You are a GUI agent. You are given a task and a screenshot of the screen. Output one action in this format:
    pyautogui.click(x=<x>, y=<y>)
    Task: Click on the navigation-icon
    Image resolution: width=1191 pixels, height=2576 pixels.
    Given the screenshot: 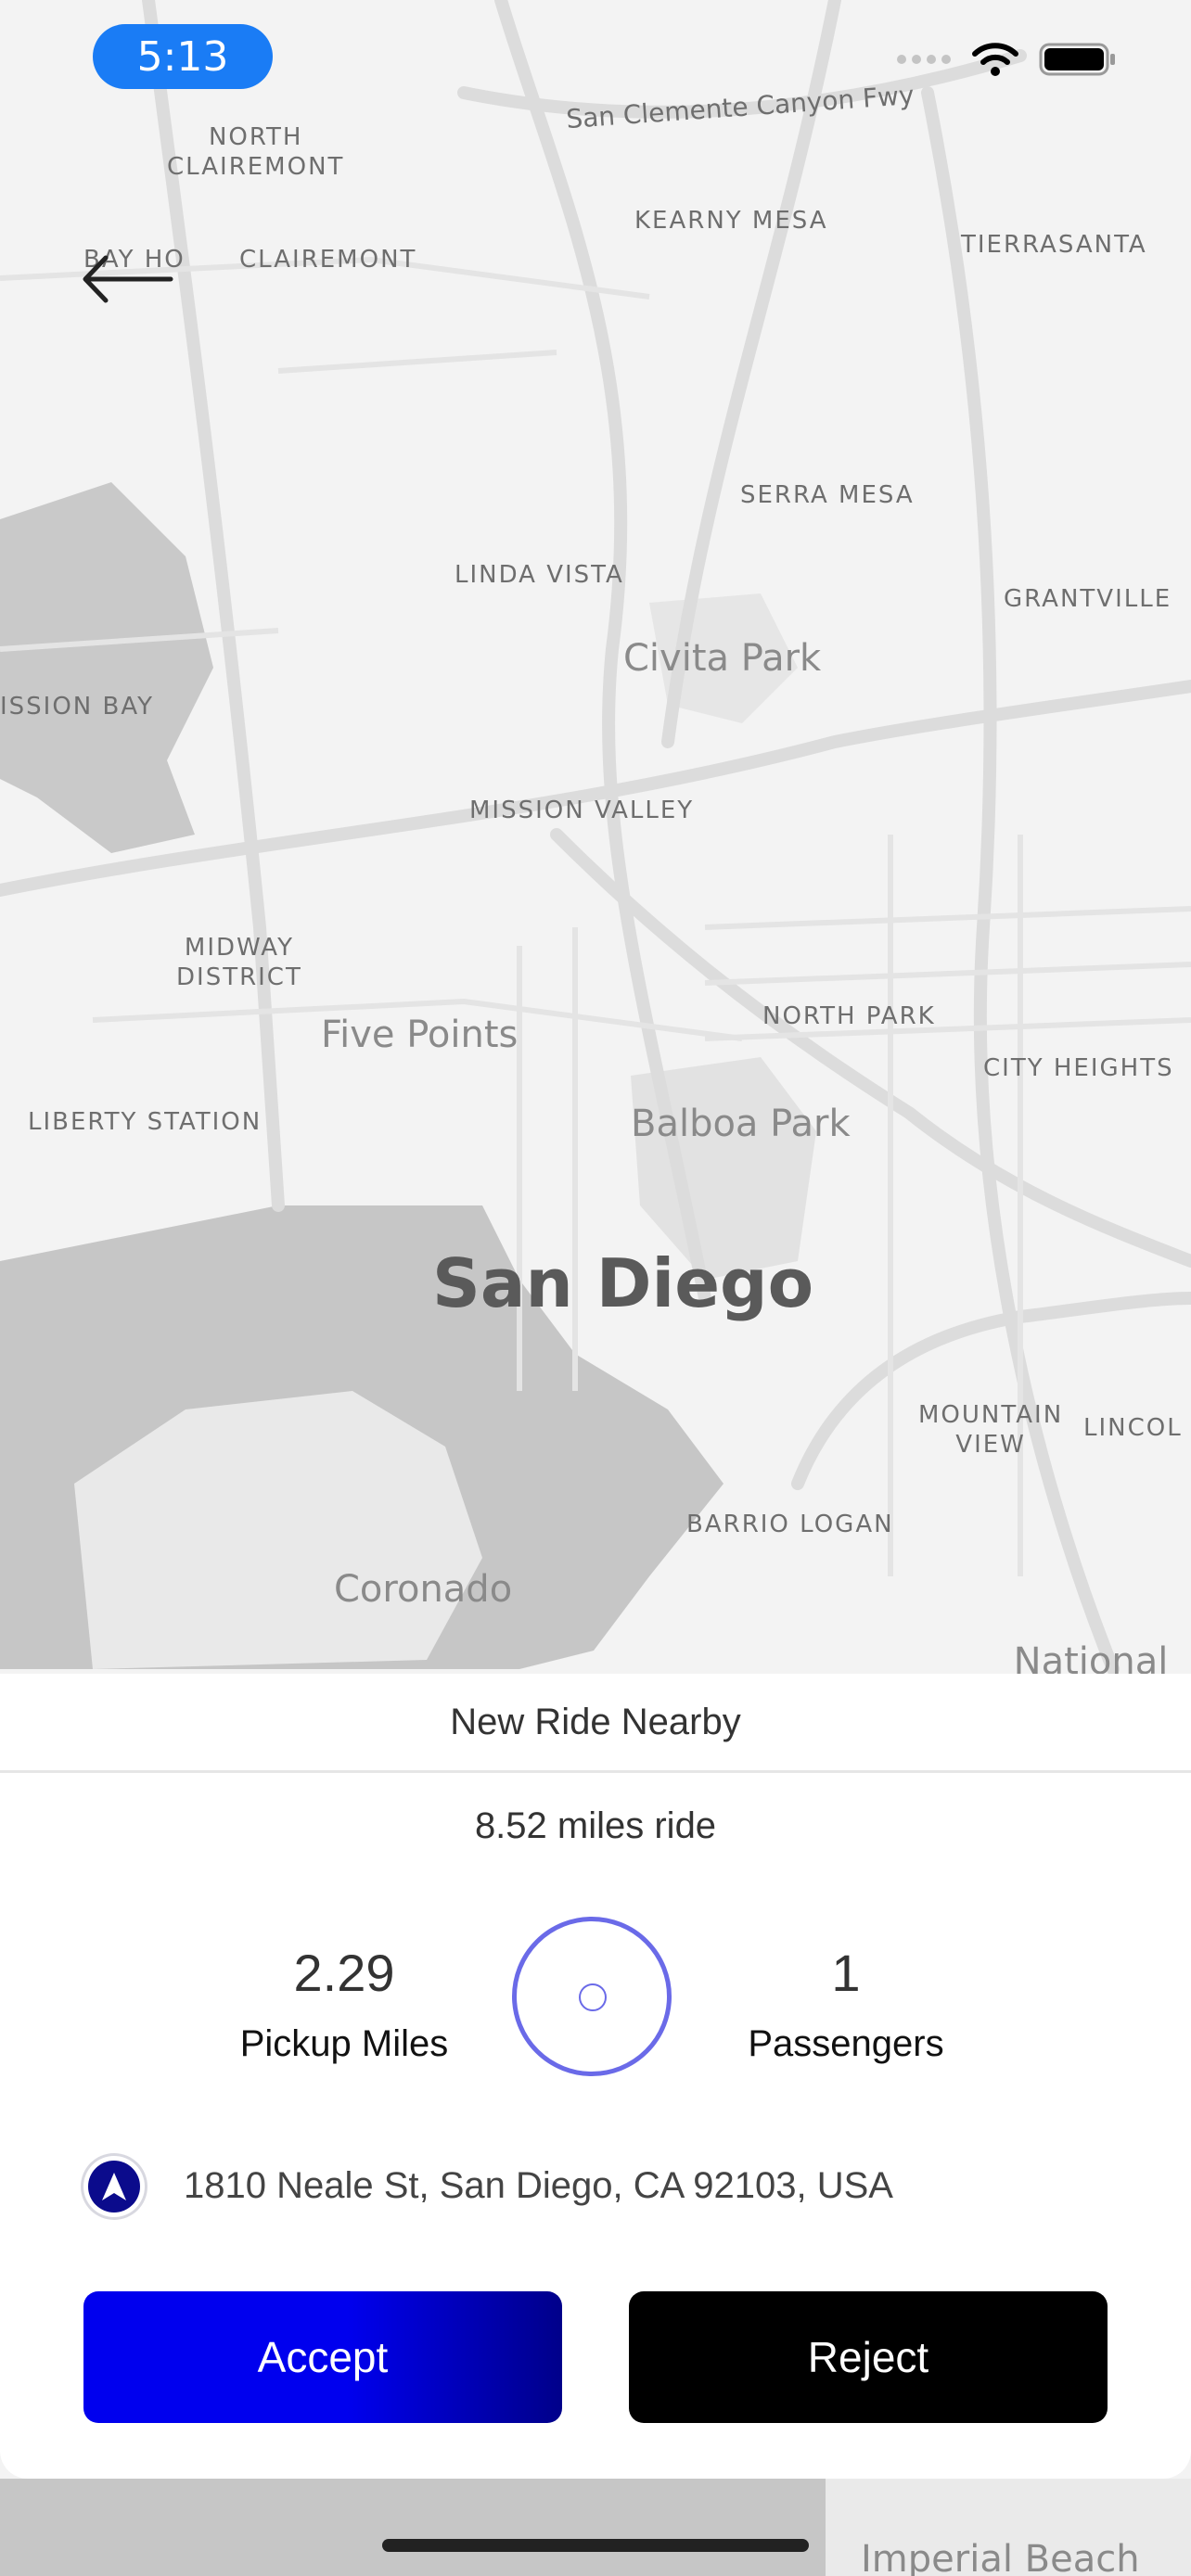 What is the action you would take?
    pyautogui.click(x=114, y=2186)
    